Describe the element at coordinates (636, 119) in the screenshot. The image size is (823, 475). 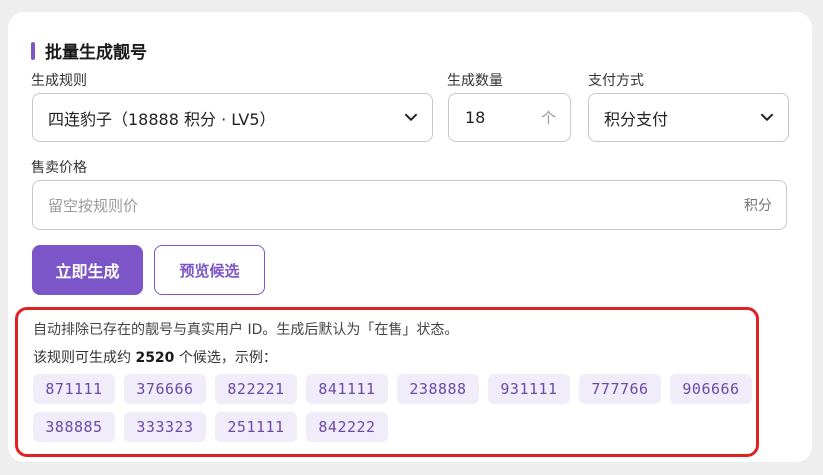
I see `payment-select-value: 积分支付` at that location.